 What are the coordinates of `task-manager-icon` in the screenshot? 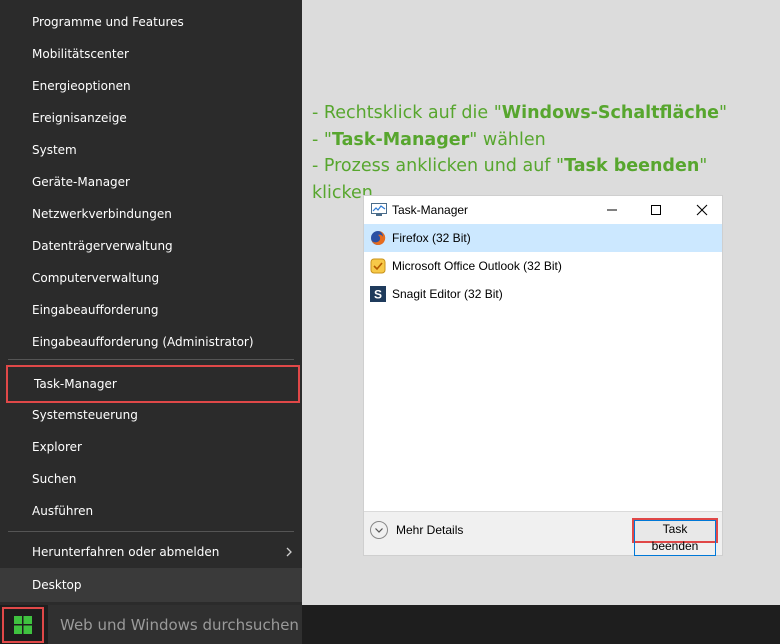 It's located at (379, 209).